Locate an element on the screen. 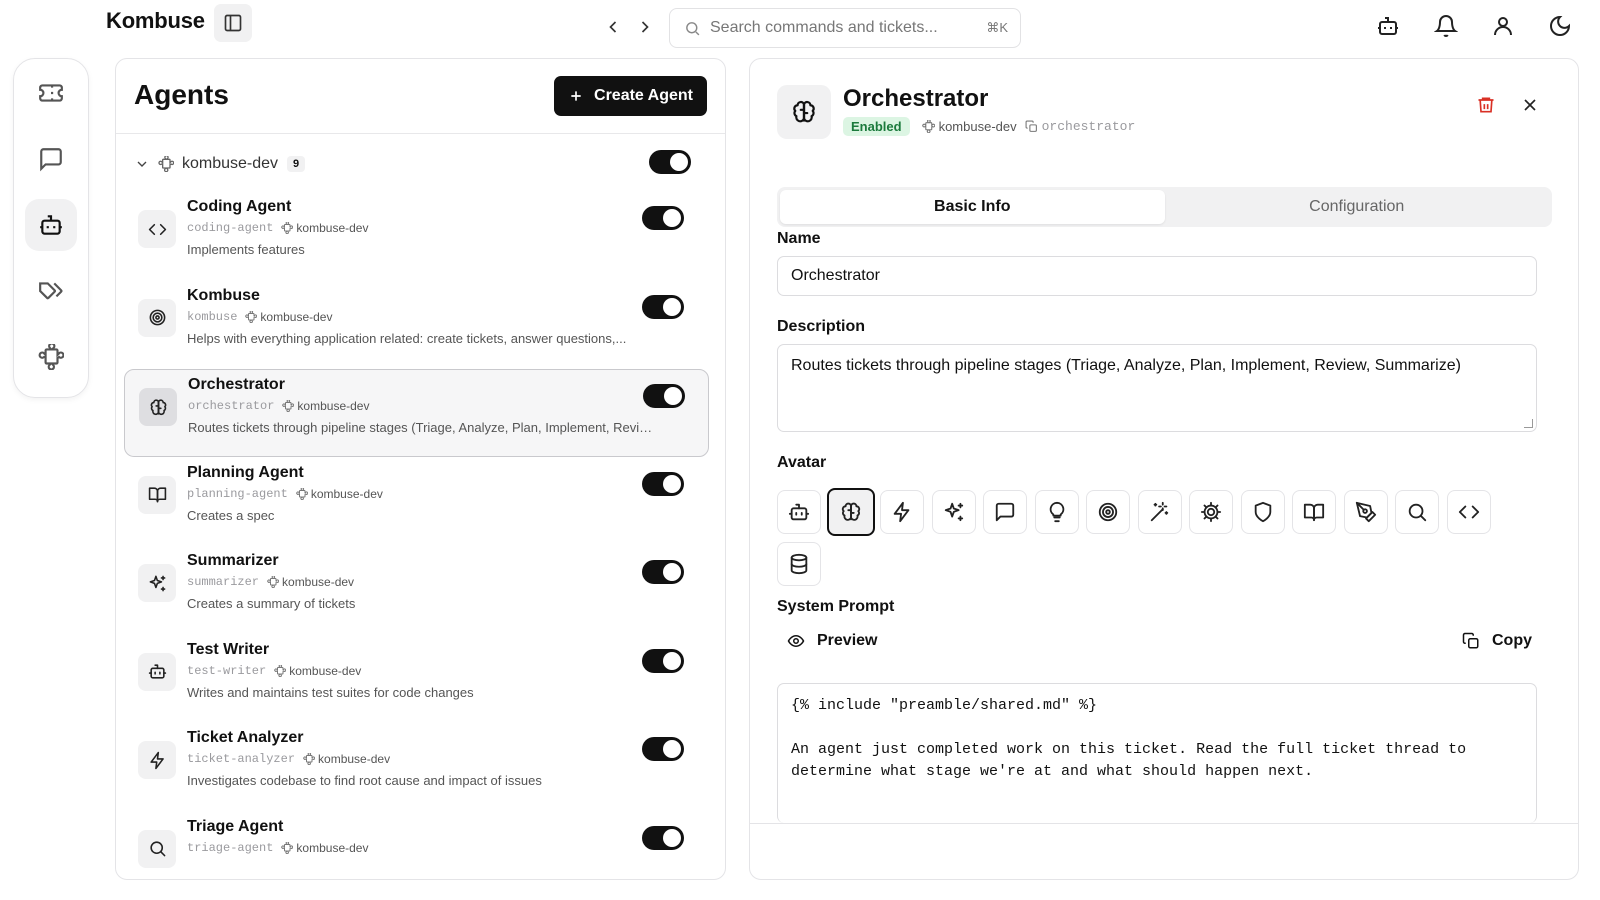 The image size is (1600, 900). rail-item-tickets is located at coordinates (51, 93).